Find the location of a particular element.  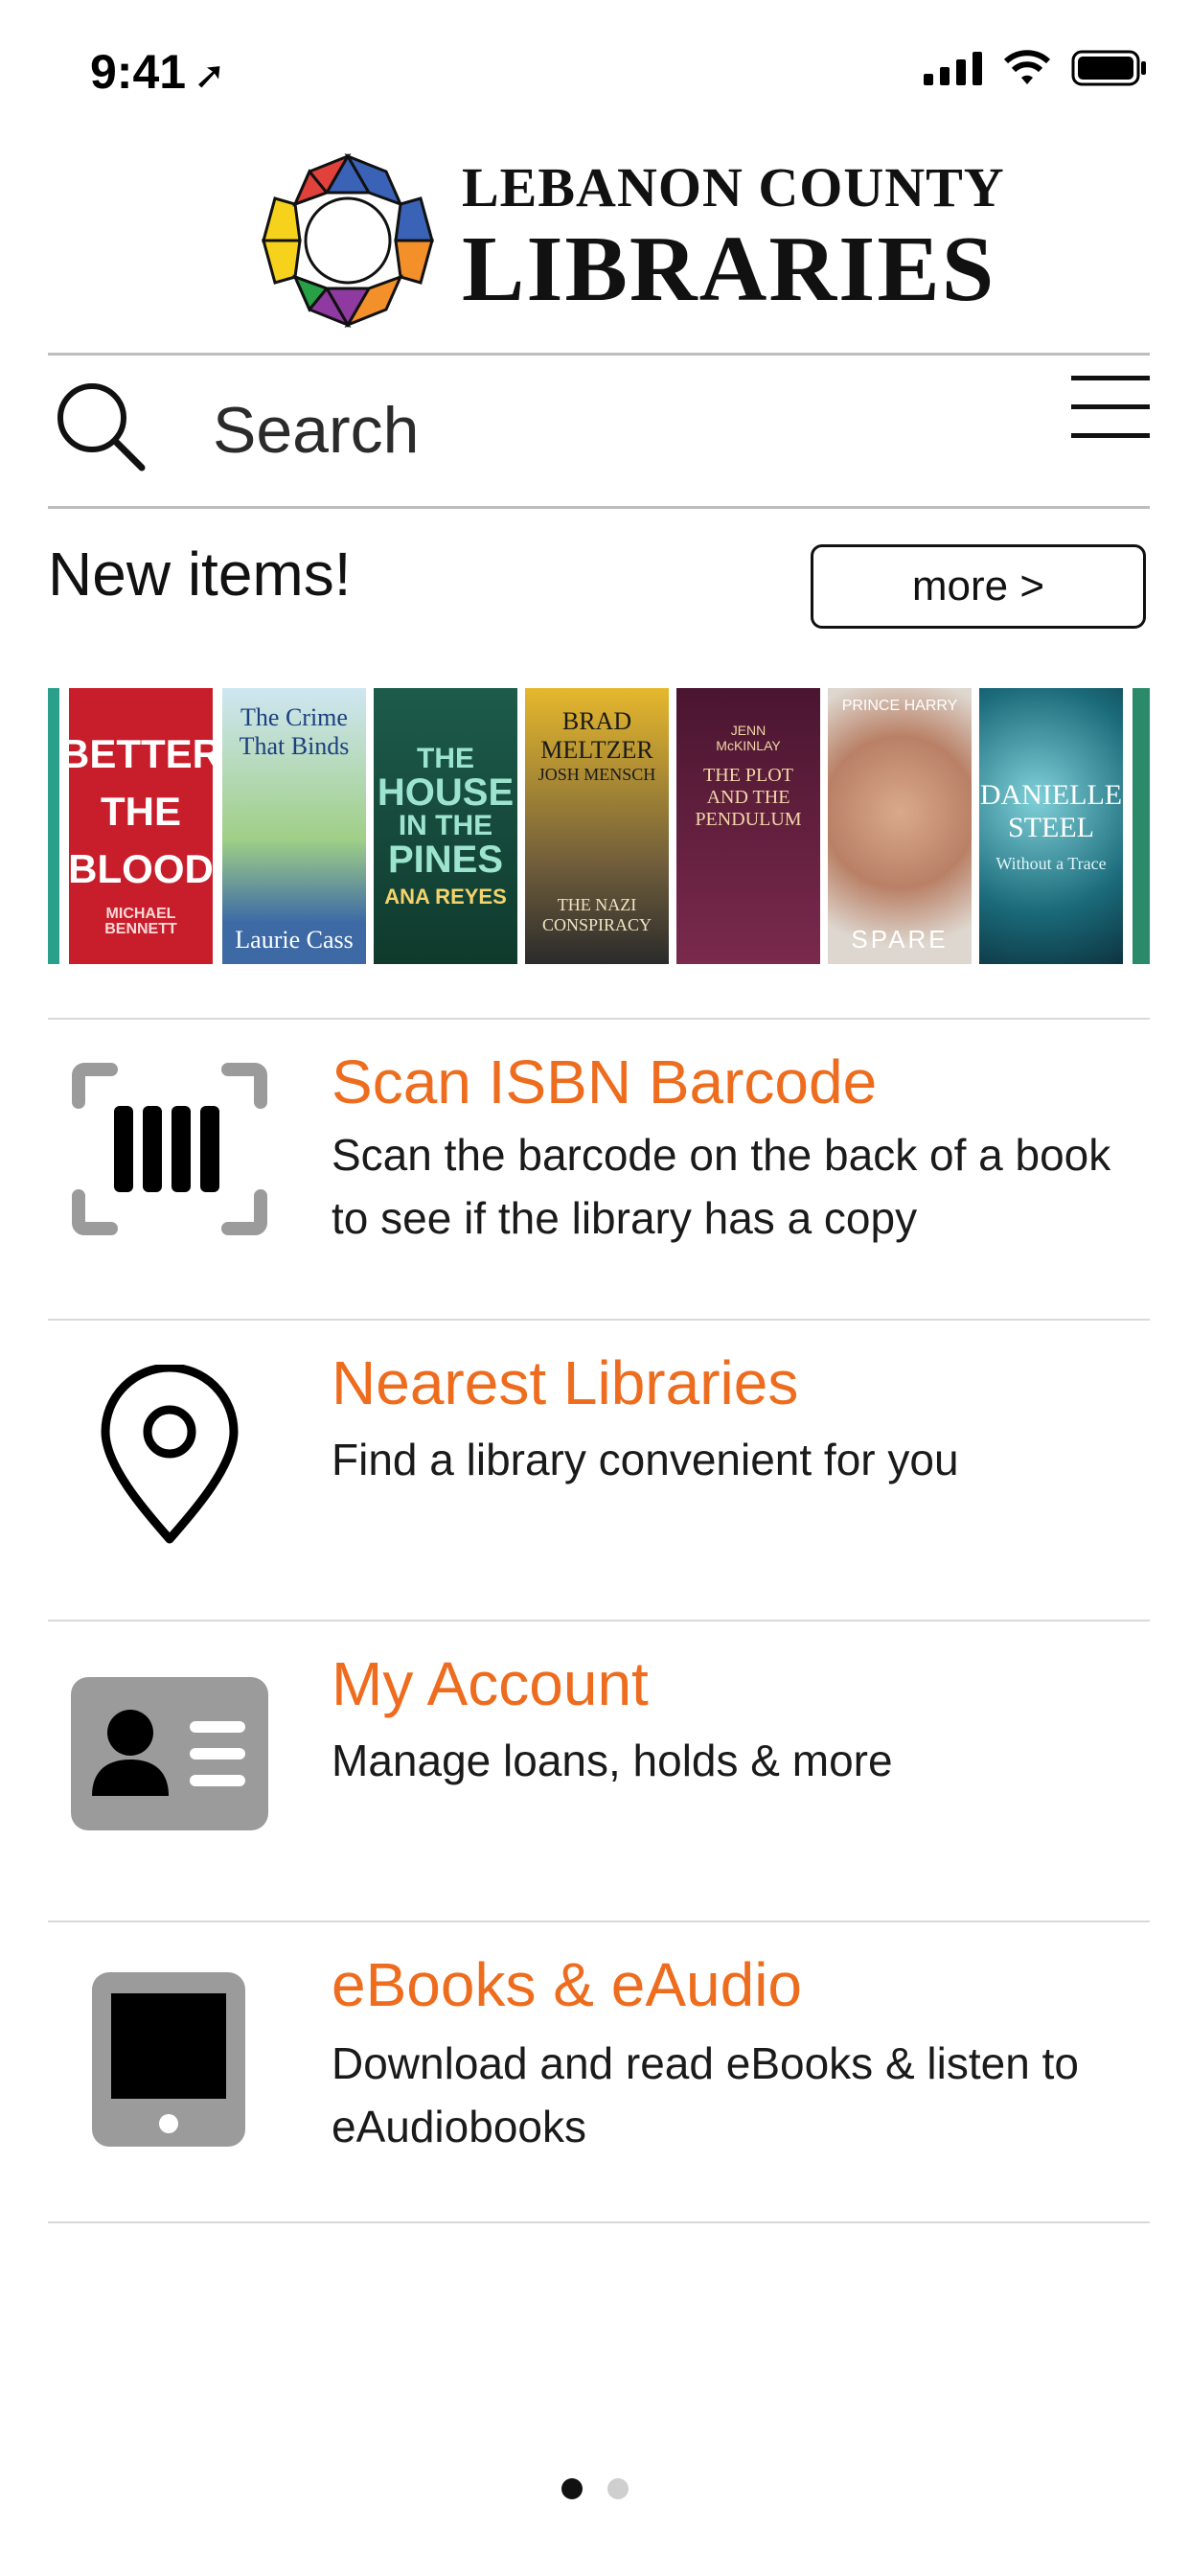

tablet-icon is located at coordinates (168, 2059).